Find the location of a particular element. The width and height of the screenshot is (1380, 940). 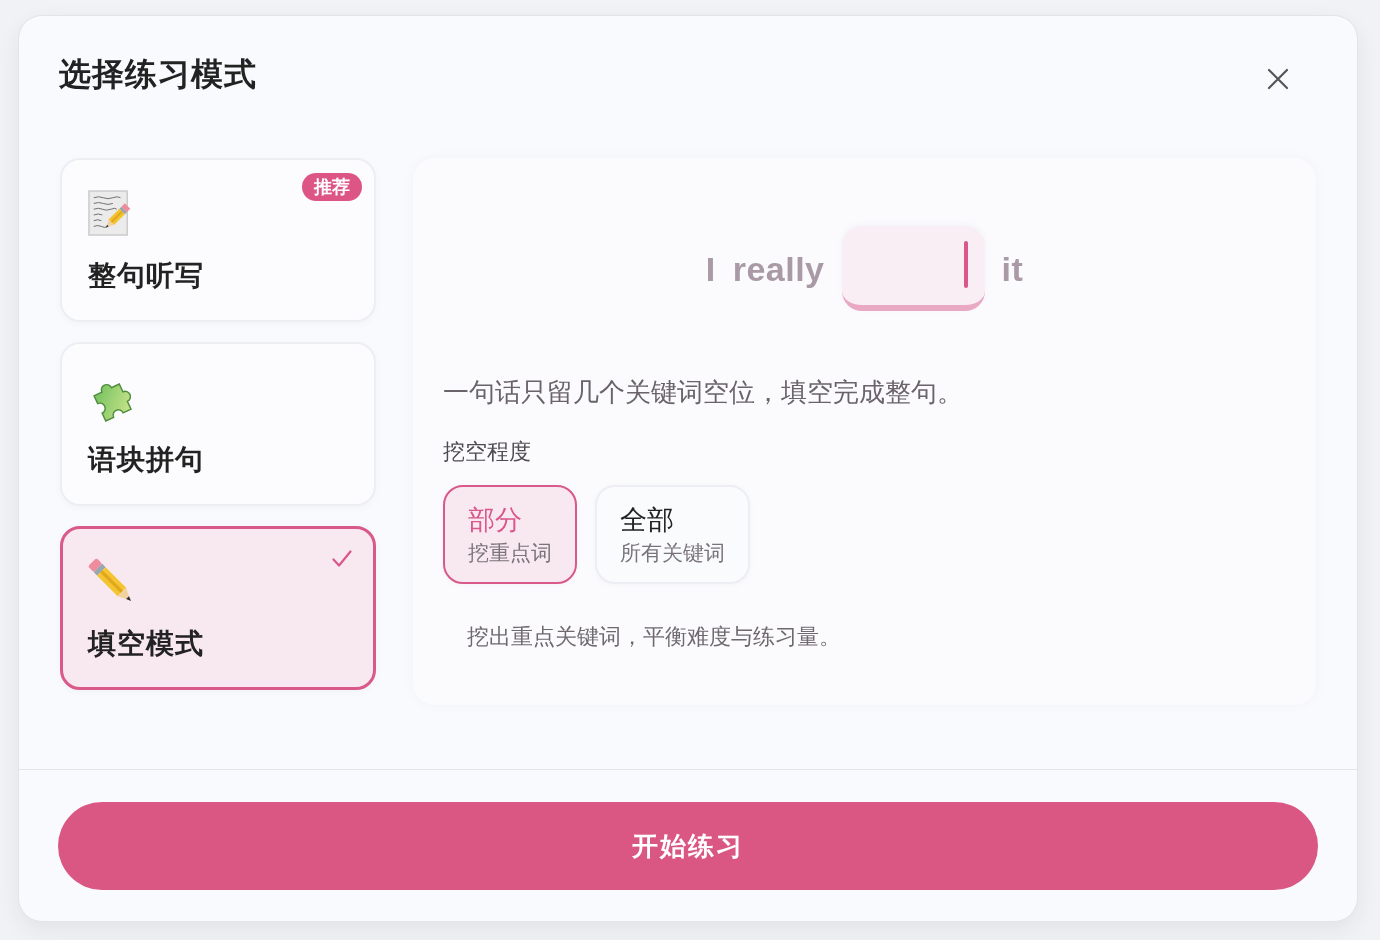

mode-title: 填空模式 is located at coordinates (146, 644).